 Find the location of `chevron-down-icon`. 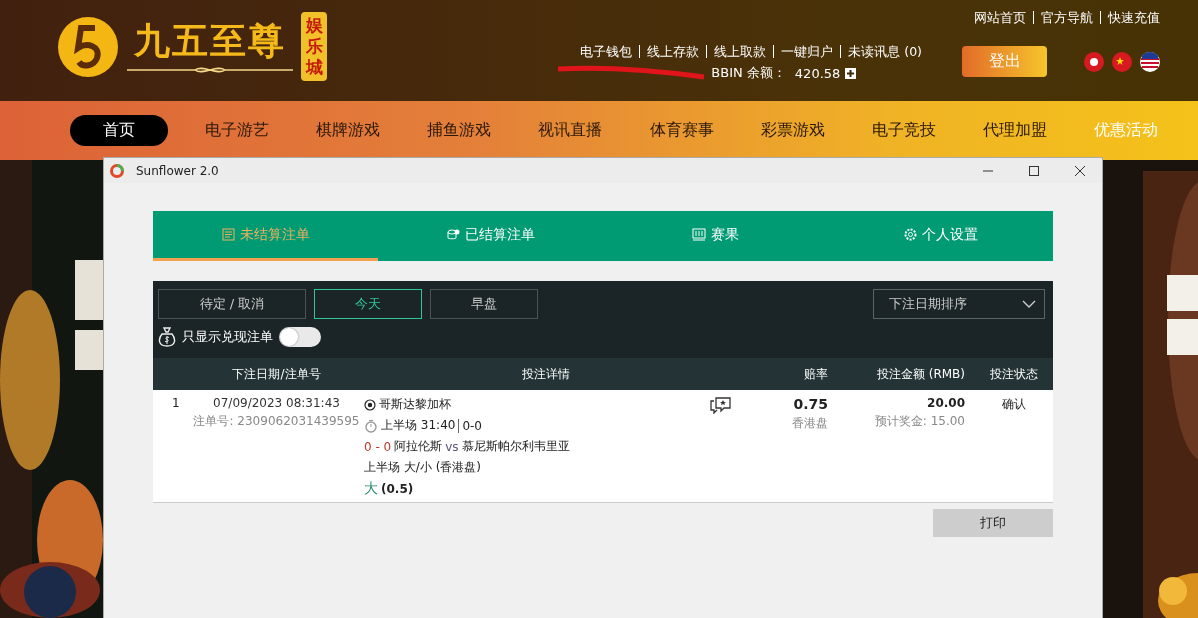

chevron-down-icon is located at coordinates (1029, 304).